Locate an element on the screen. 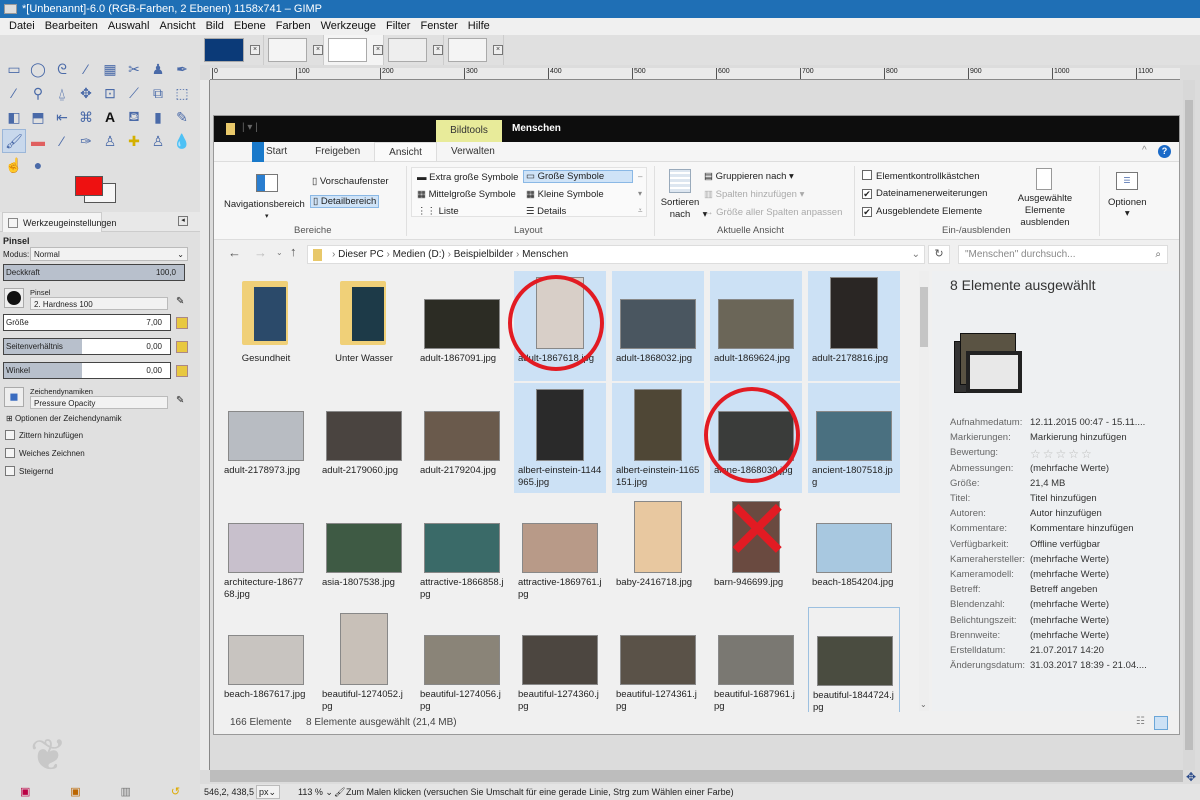 Image resolution: width=1200 pixels, height=800 pixels. reset-angle-icon is located at coordinates (182, 371).